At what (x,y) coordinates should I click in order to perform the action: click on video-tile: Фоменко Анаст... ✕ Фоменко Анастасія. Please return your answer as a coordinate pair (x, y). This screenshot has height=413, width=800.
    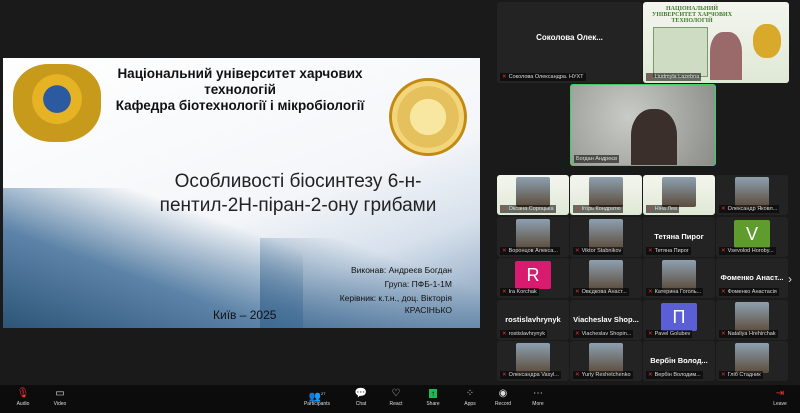
    Looking at the image, I should click on (752, 278).